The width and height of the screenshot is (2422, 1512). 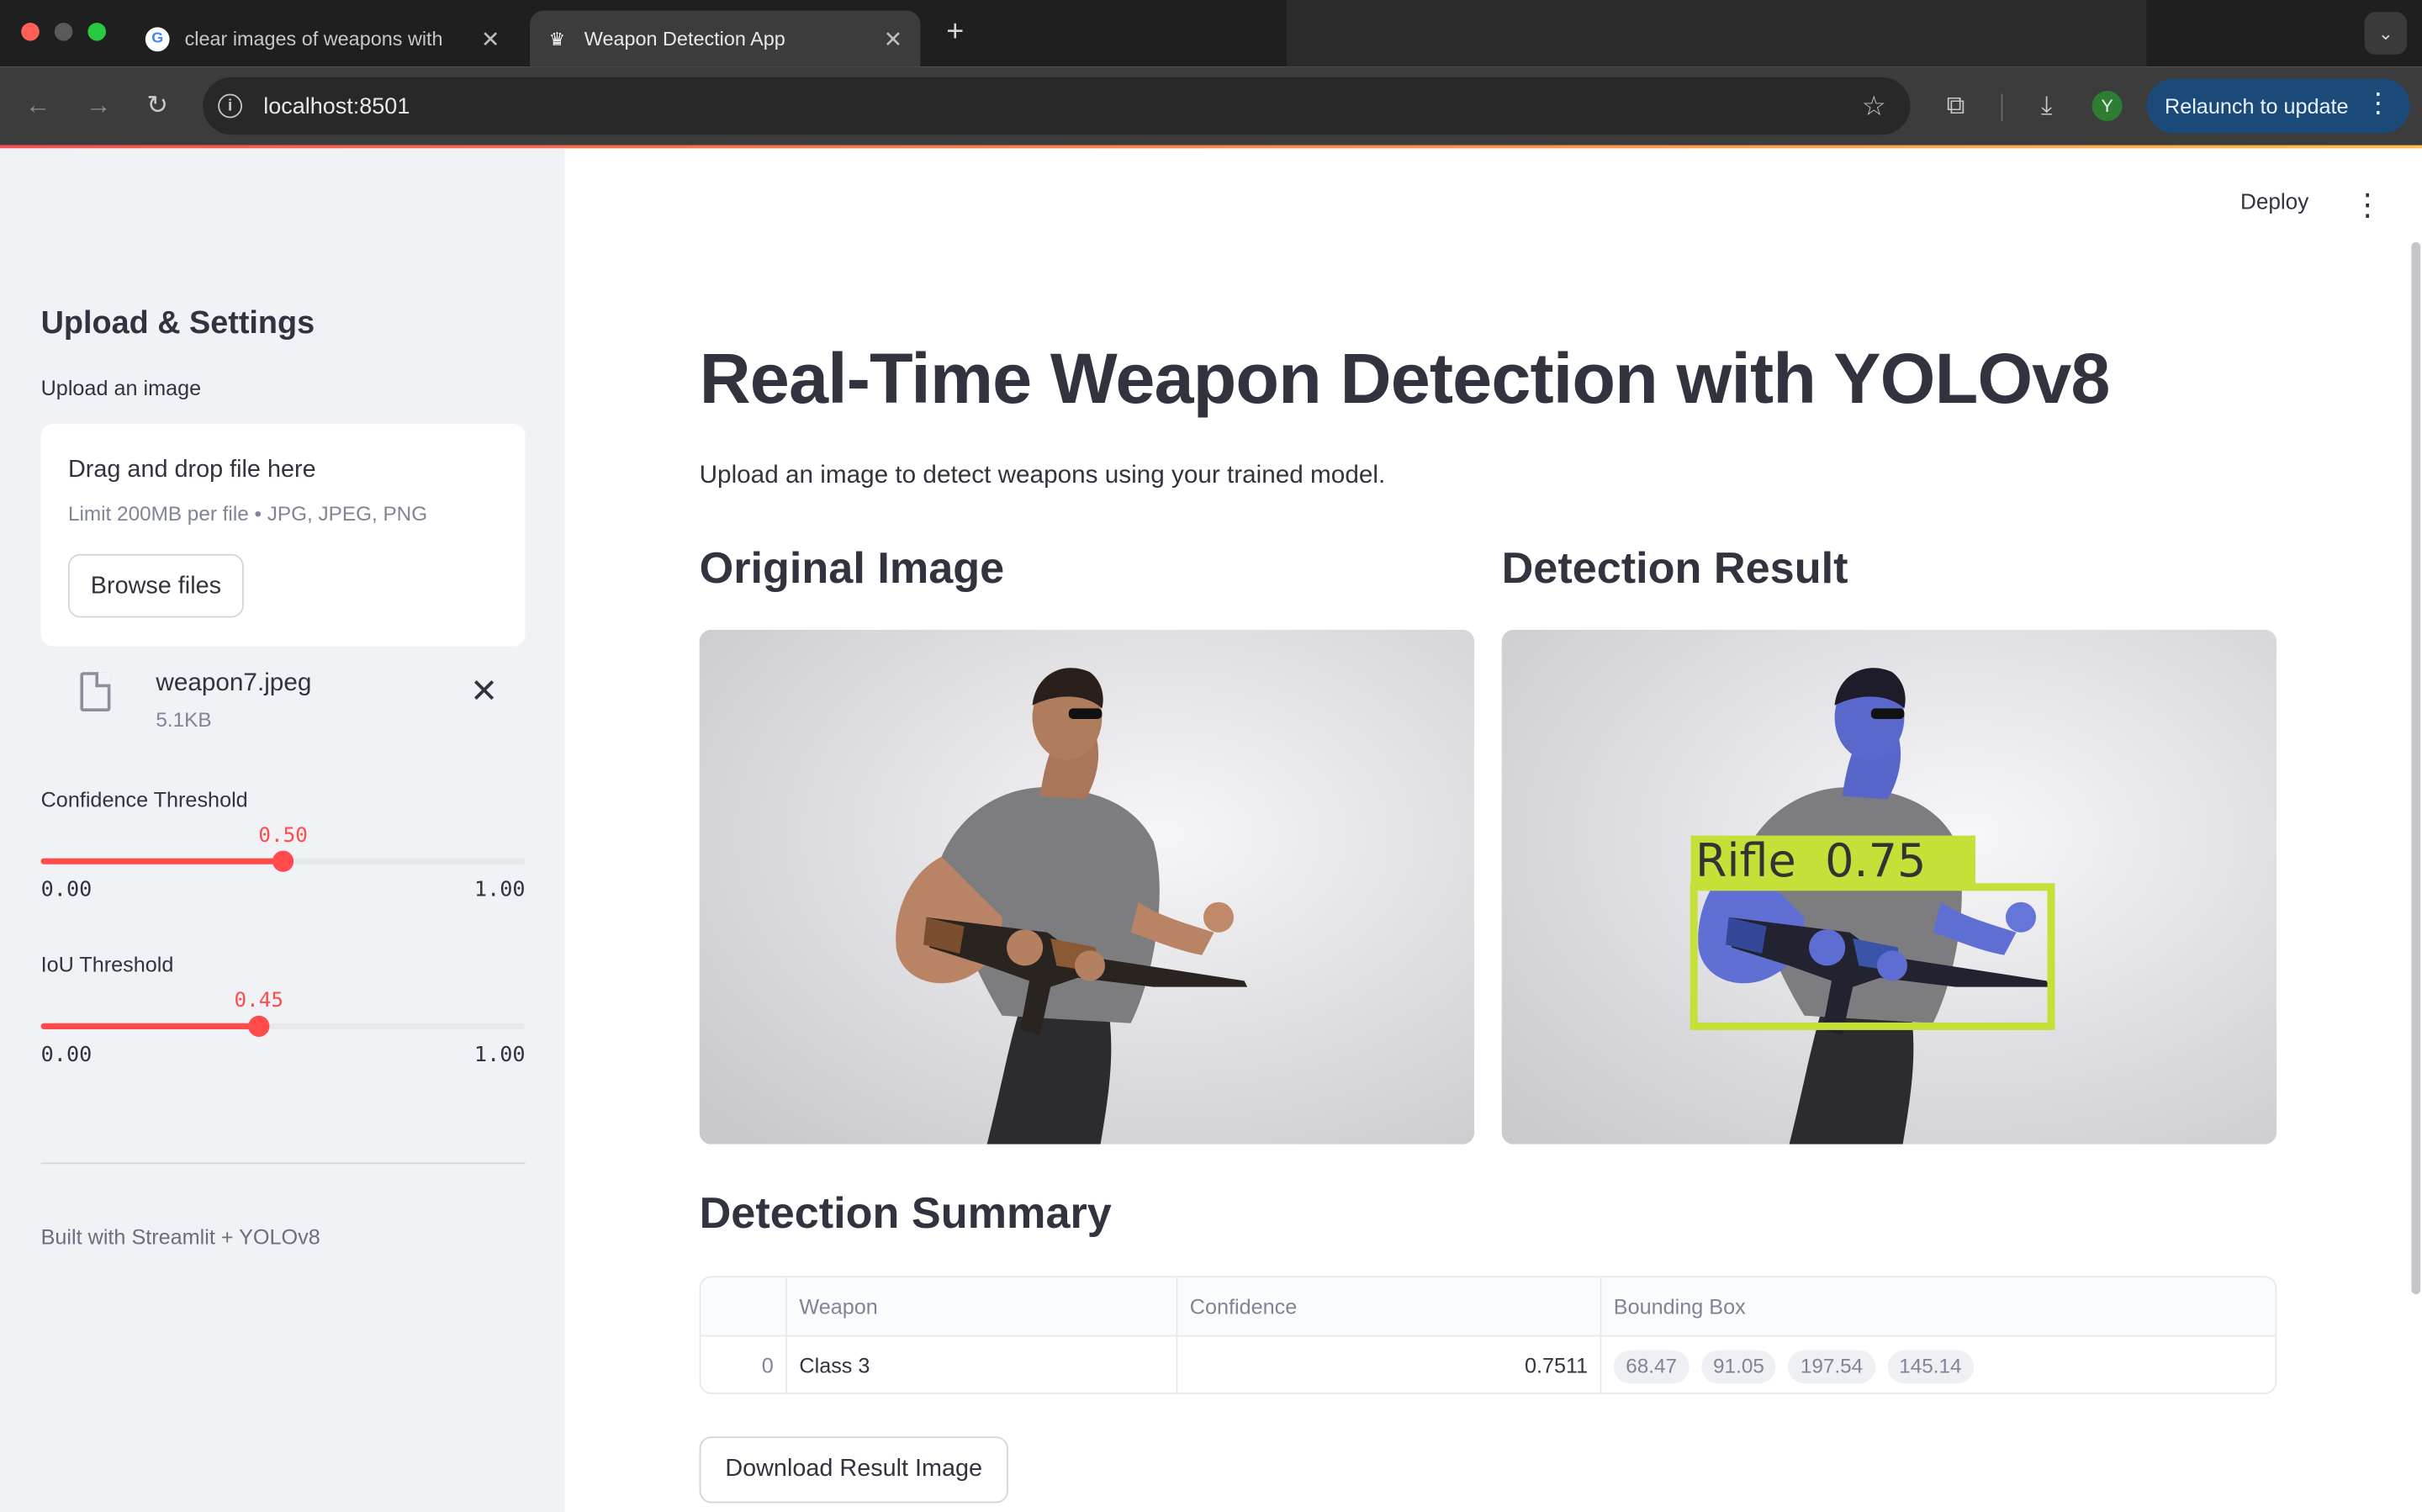 I want to click on slider-label: Confidence Threshold, so click(x=144, y=799).